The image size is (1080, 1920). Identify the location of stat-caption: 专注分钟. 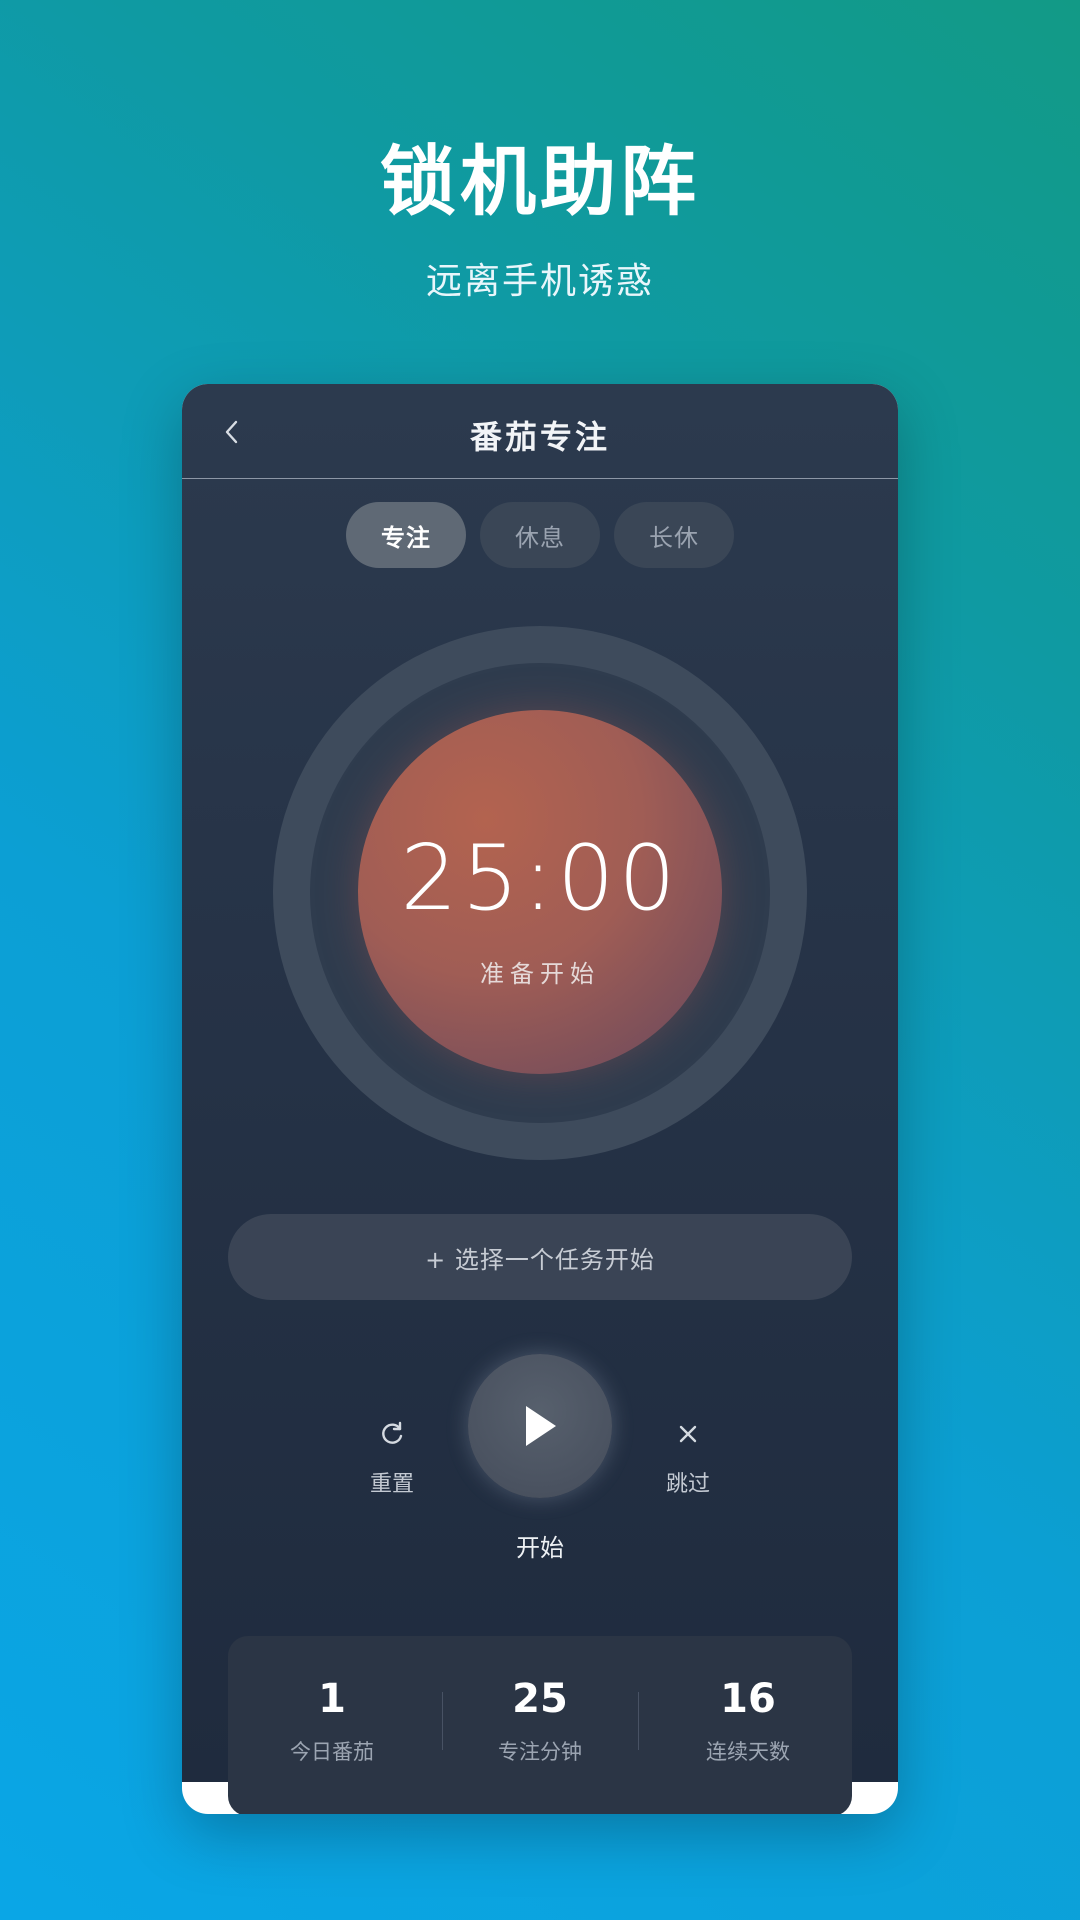
(540, 1752).